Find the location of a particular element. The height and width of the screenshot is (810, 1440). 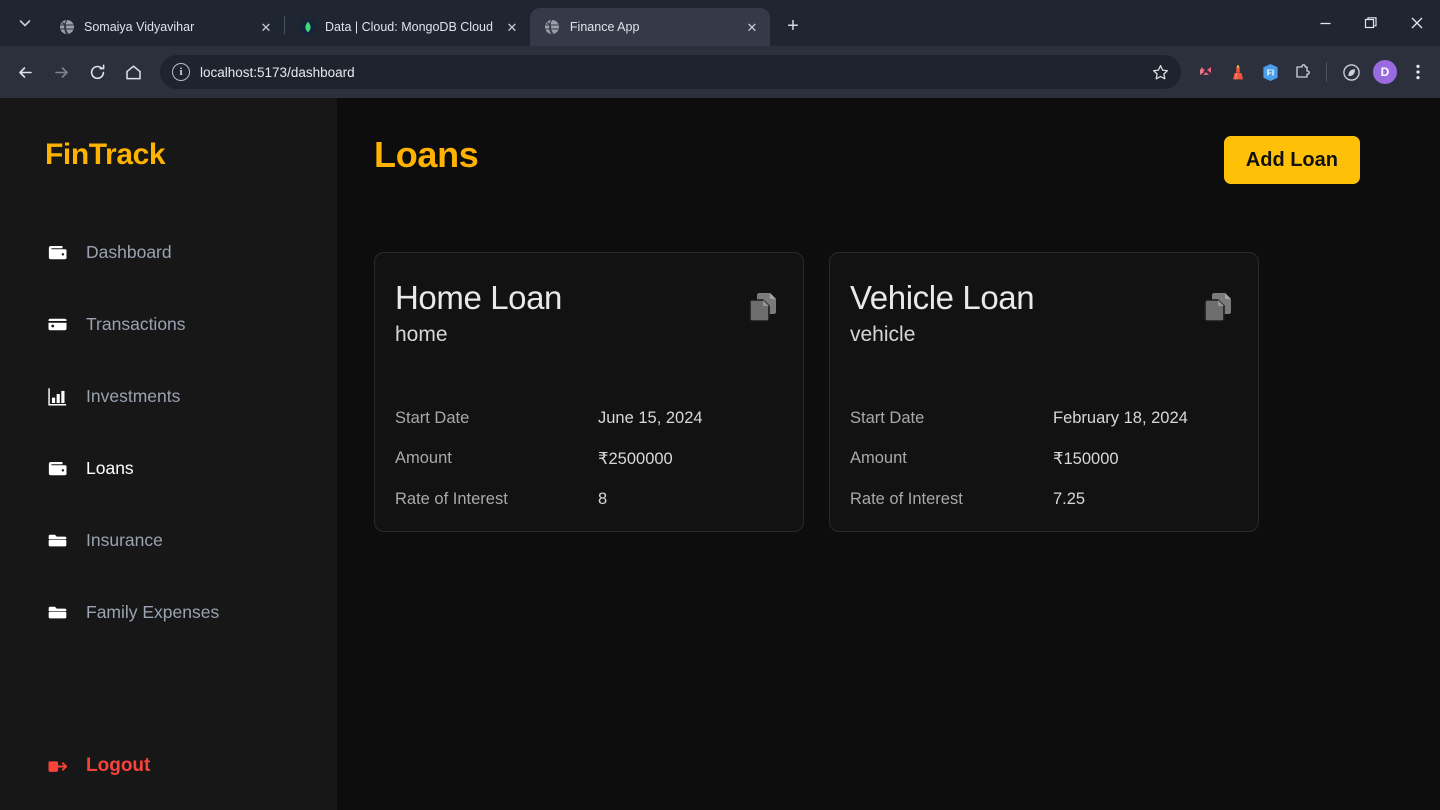

leaf-badge-icon is located at coordinates (1351, 72).